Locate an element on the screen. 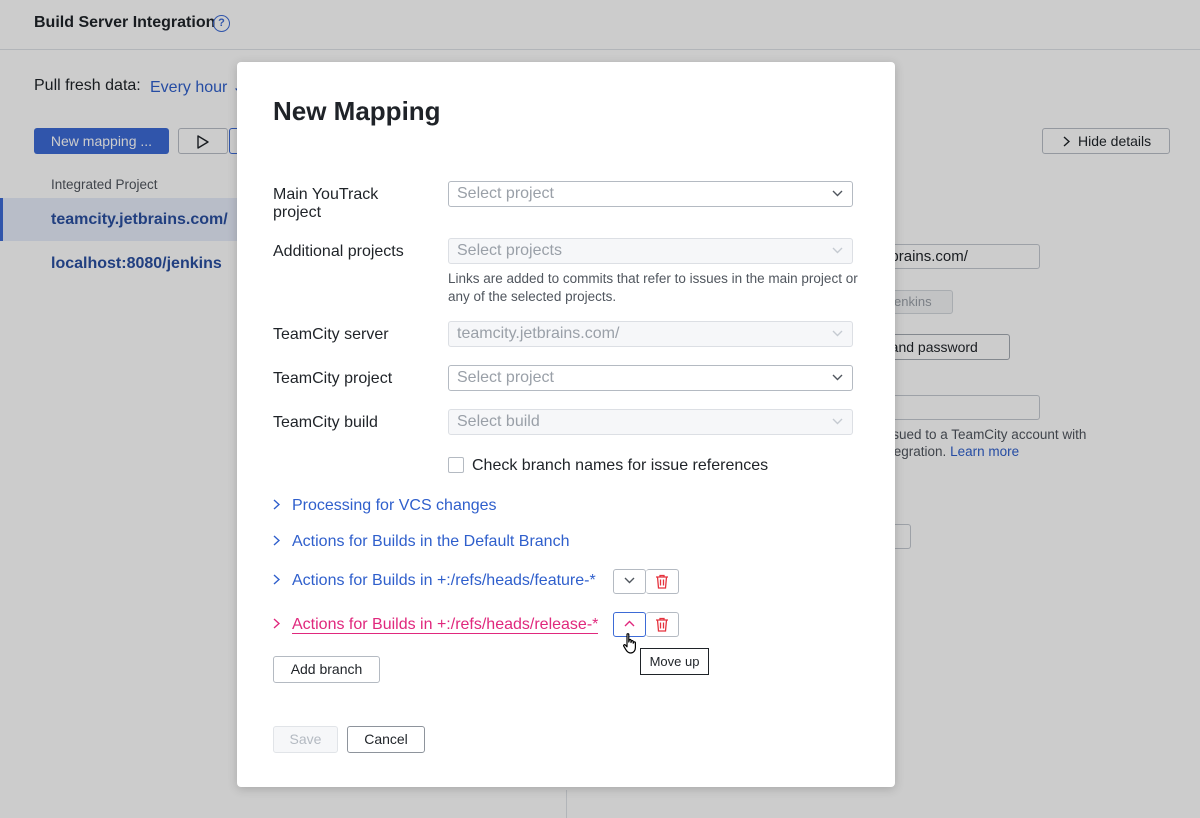 Image resolution: width=1200 pixels, height=818 pixels. teamcity-build-placeholder: Select build is located at coordinates (498, 421).